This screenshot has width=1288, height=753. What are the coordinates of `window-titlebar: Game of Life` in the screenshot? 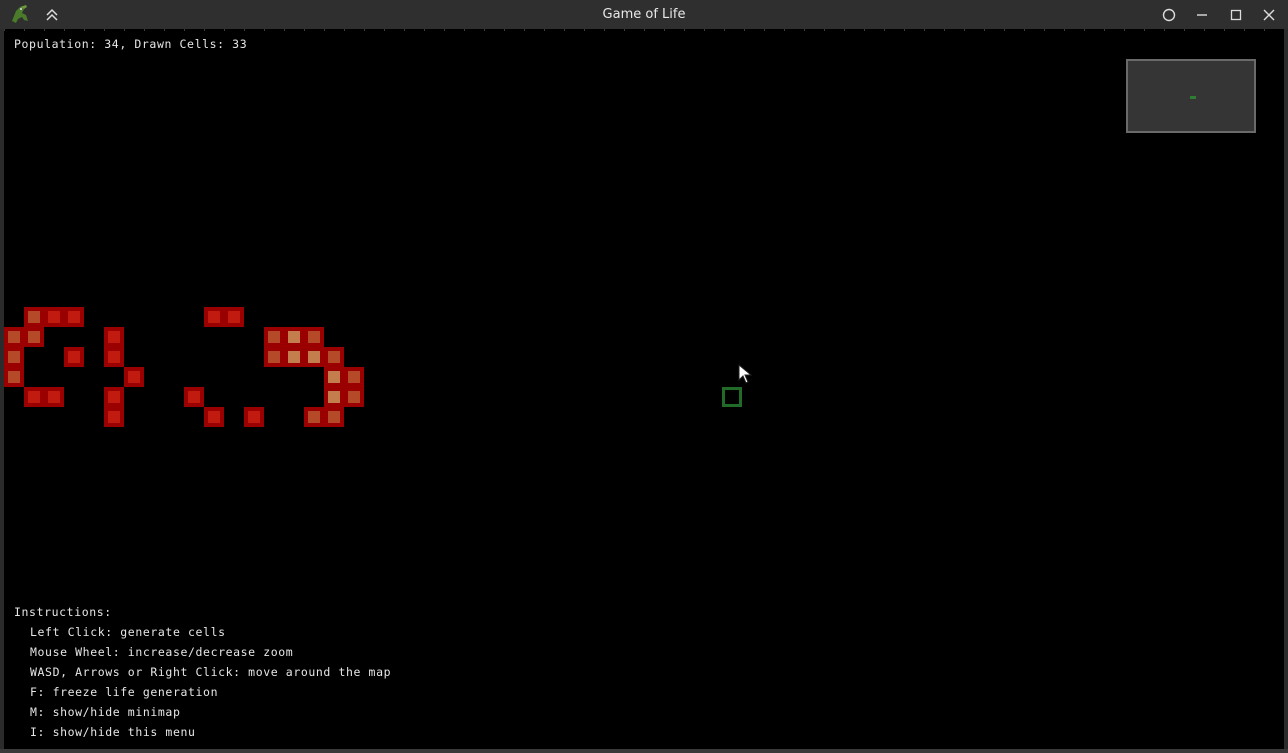 It's located at (644, 14).